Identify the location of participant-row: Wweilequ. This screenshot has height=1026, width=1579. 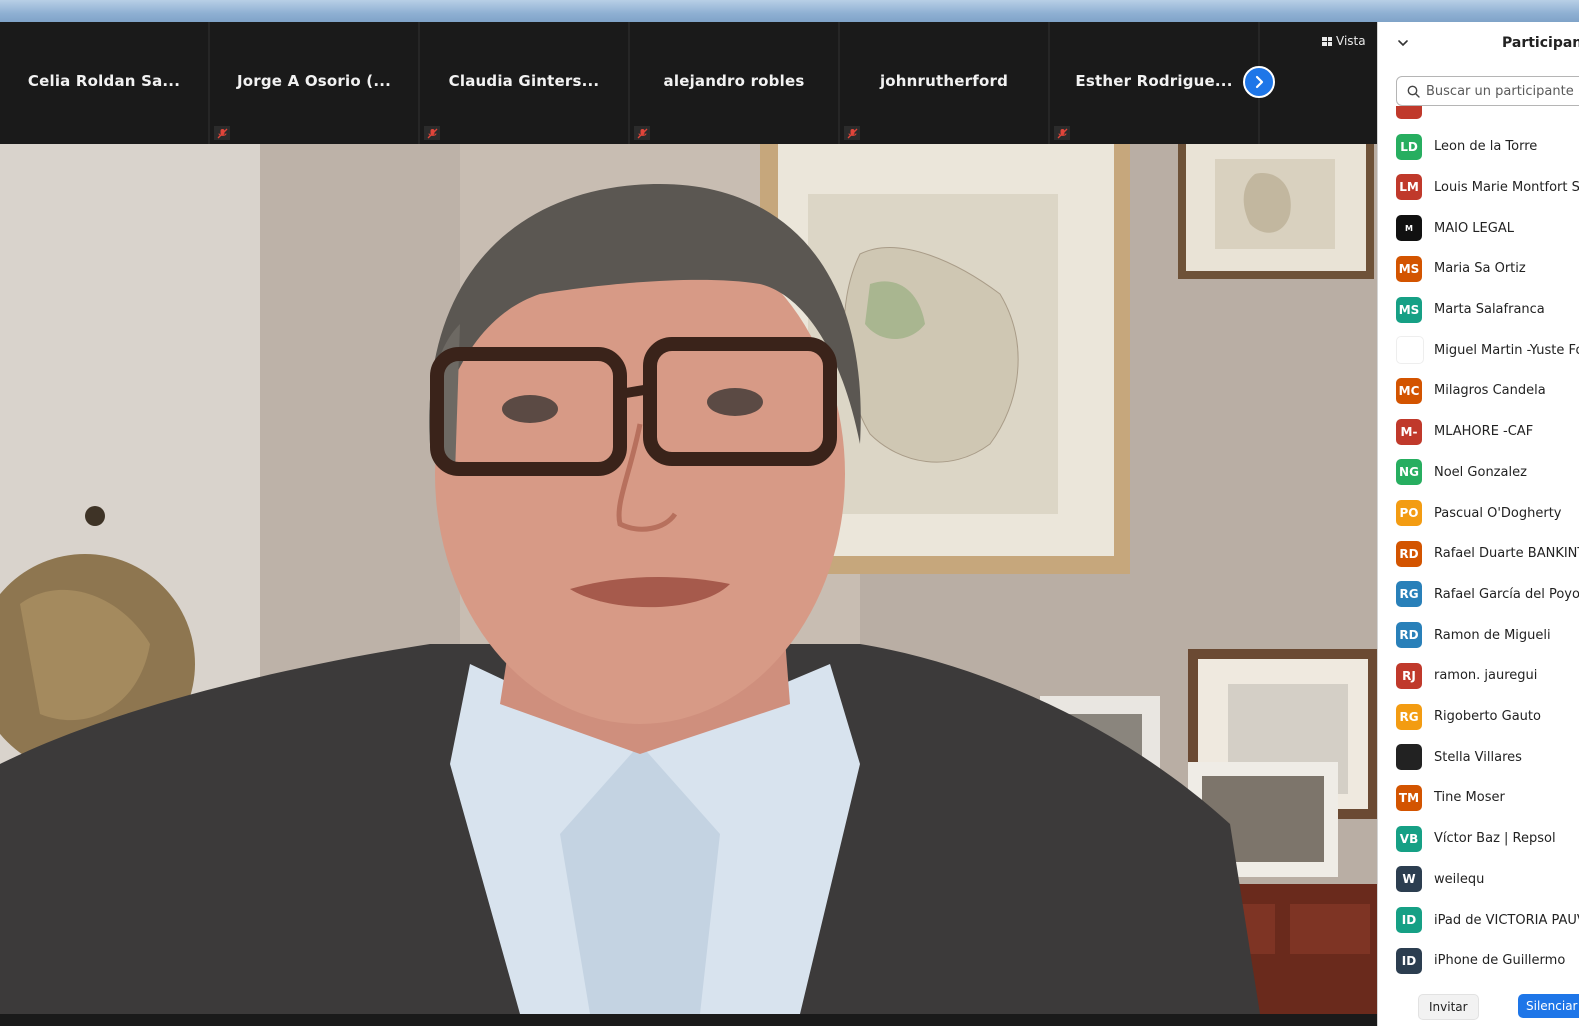
(1478, 879).